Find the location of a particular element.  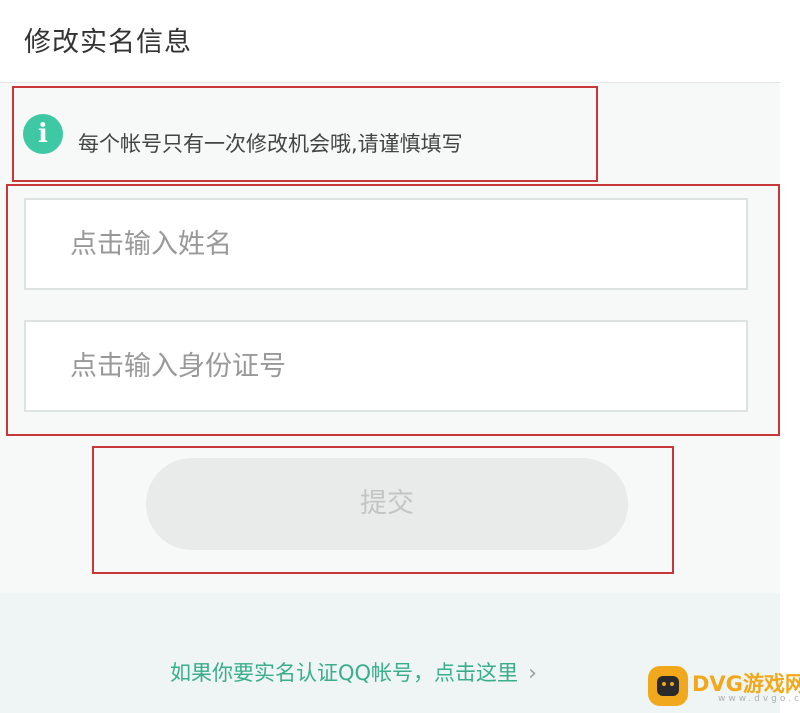

info-icon: i is located at coordinates (43, 134).